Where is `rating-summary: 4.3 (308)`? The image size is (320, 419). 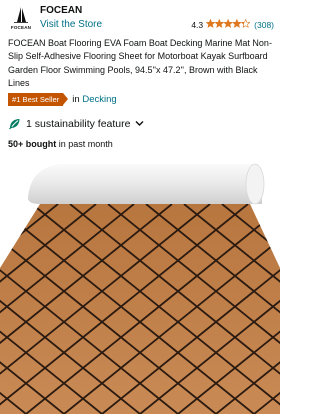 rating-summary: 4.3 (308) is located at coordinates (232, 24).